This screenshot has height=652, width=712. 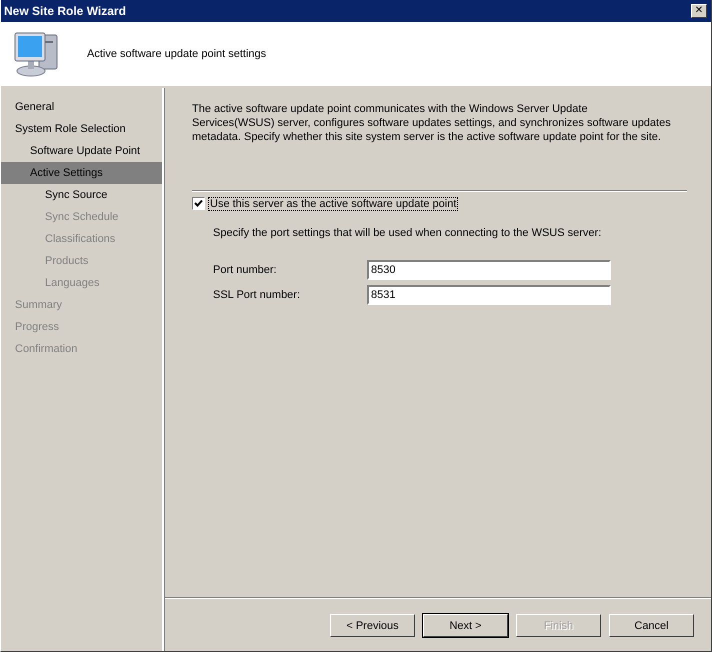 What do you see at coordinates (81, 151) in the screenshot?
I see `sidebar-item: Software Update Point` at bounding box center [81, 151].